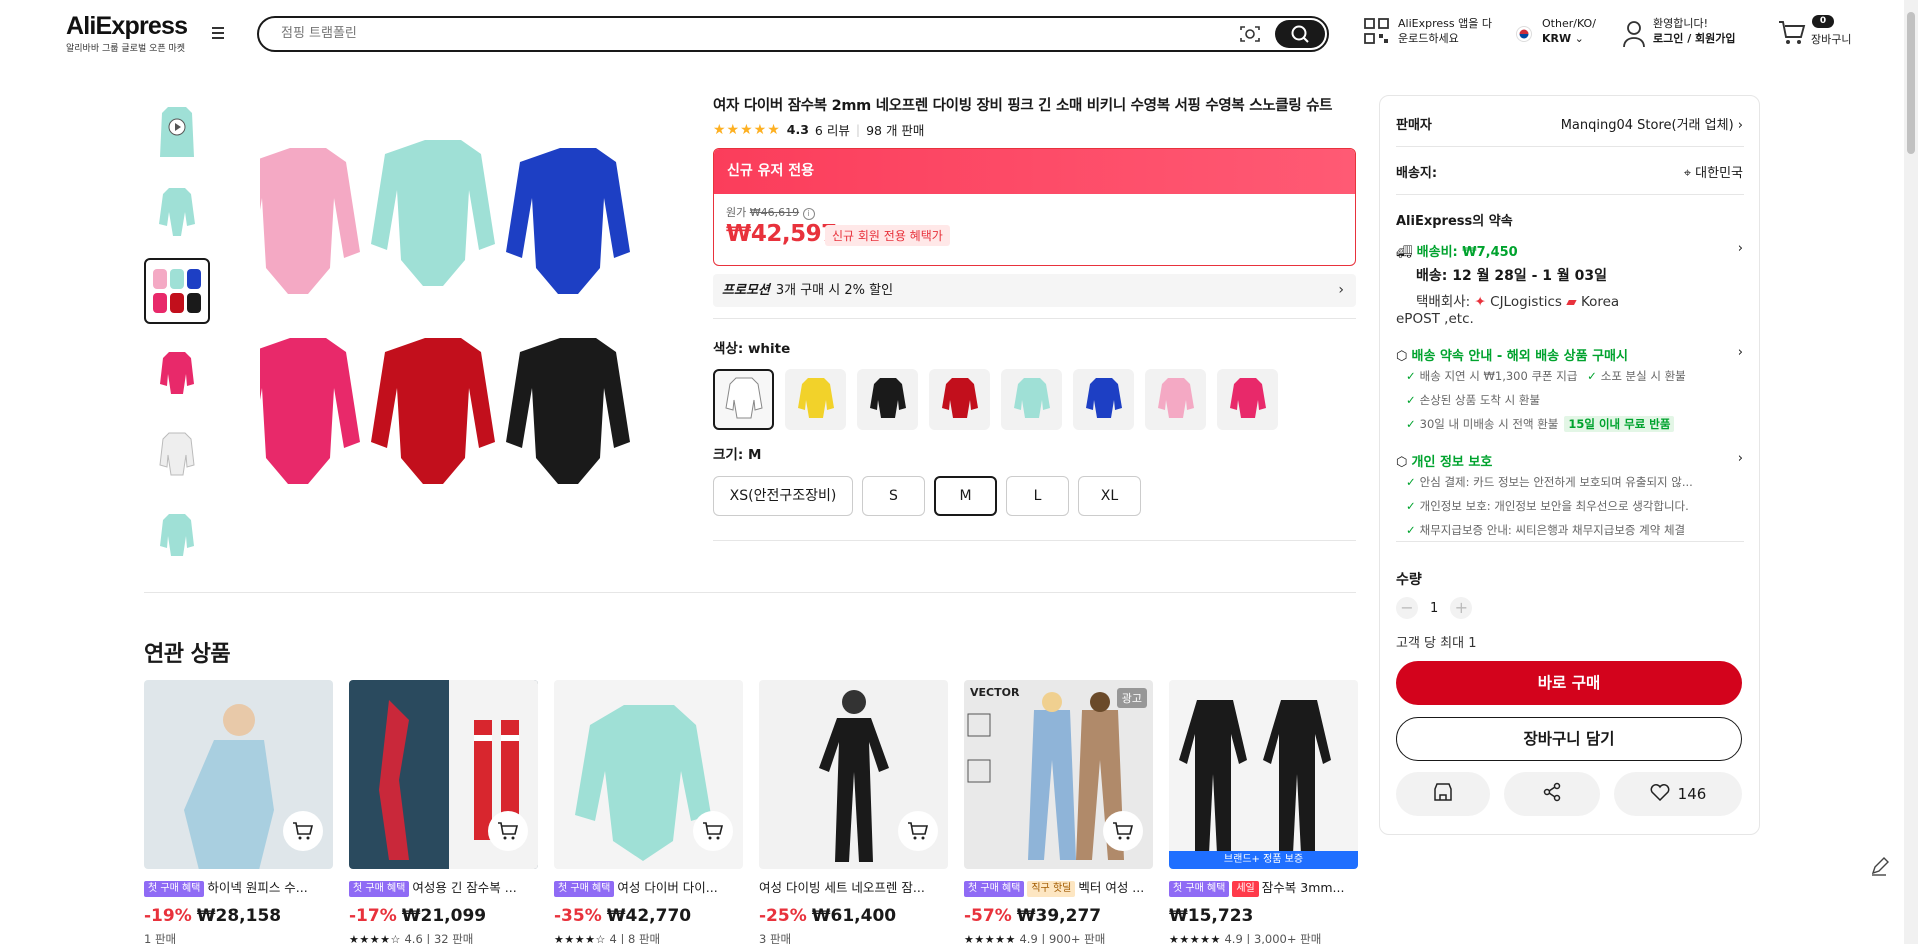 This screenshot has height=944, width=1918. What do you see at coordinates (1554, 506) in the screenshot?
I see `privacy-2: 개인정보 보호: 개인정보 보안을 최우선으로 생각합니다.` at bounding box center [1554, 506].